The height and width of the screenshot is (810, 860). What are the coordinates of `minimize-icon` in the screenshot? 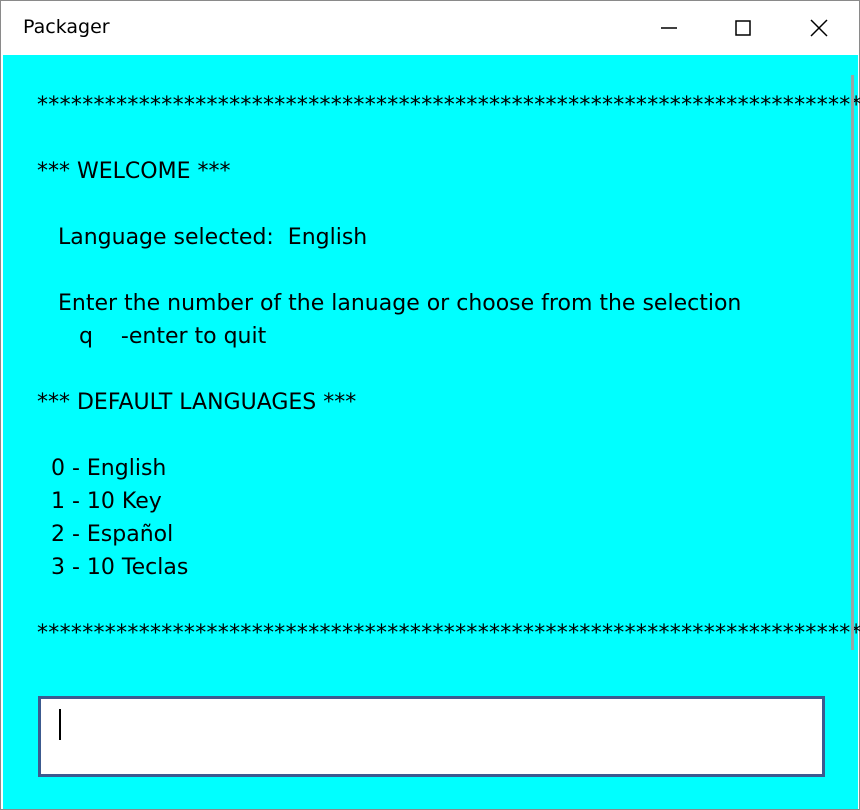 It's located at (669, 28).